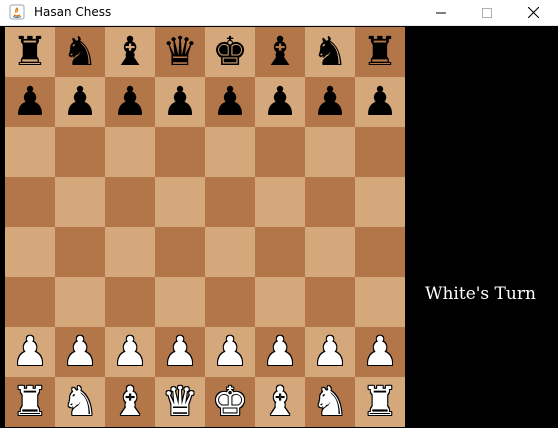 This screenshot has height=428, width=558. I want to click on square-f2: ♟, so click(280, 352).